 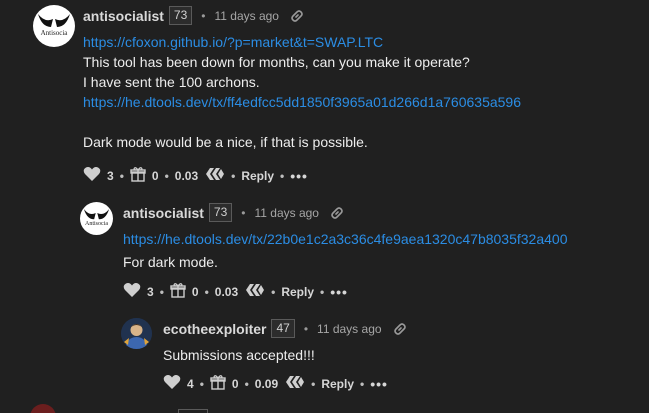 I want to click on body-text: For dark mode., so click(x=170, y=262).